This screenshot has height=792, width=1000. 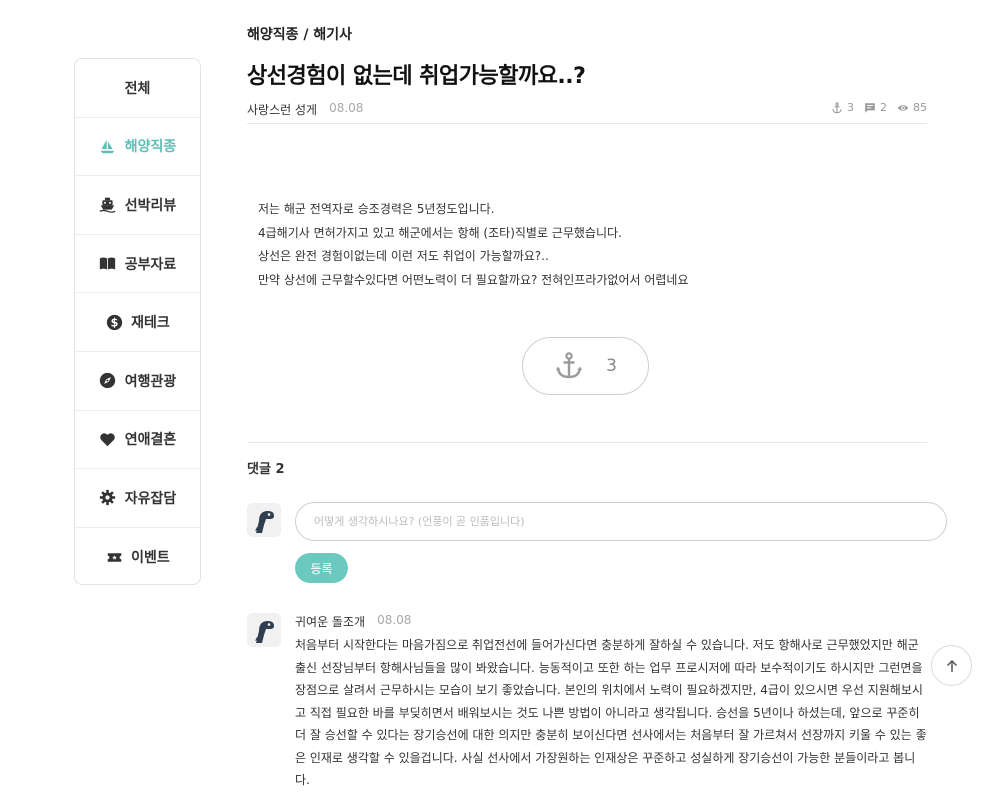 I want to click on post-body-line: 4급해기사 면허가지고 있고 해군에서는 항해 (조타)직별로 근무했습니다., so click(x=440, y=232).